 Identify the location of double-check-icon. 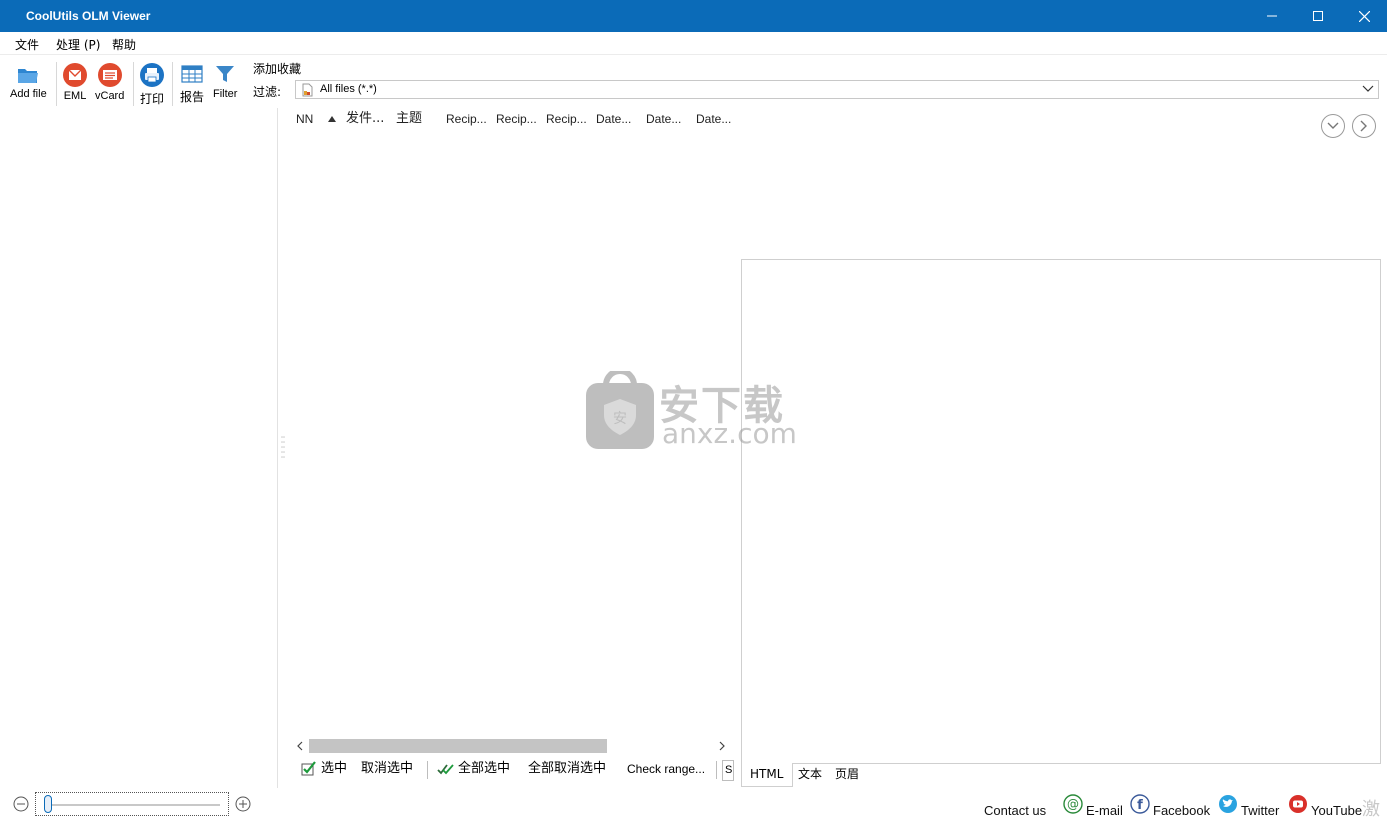
(445, 769).